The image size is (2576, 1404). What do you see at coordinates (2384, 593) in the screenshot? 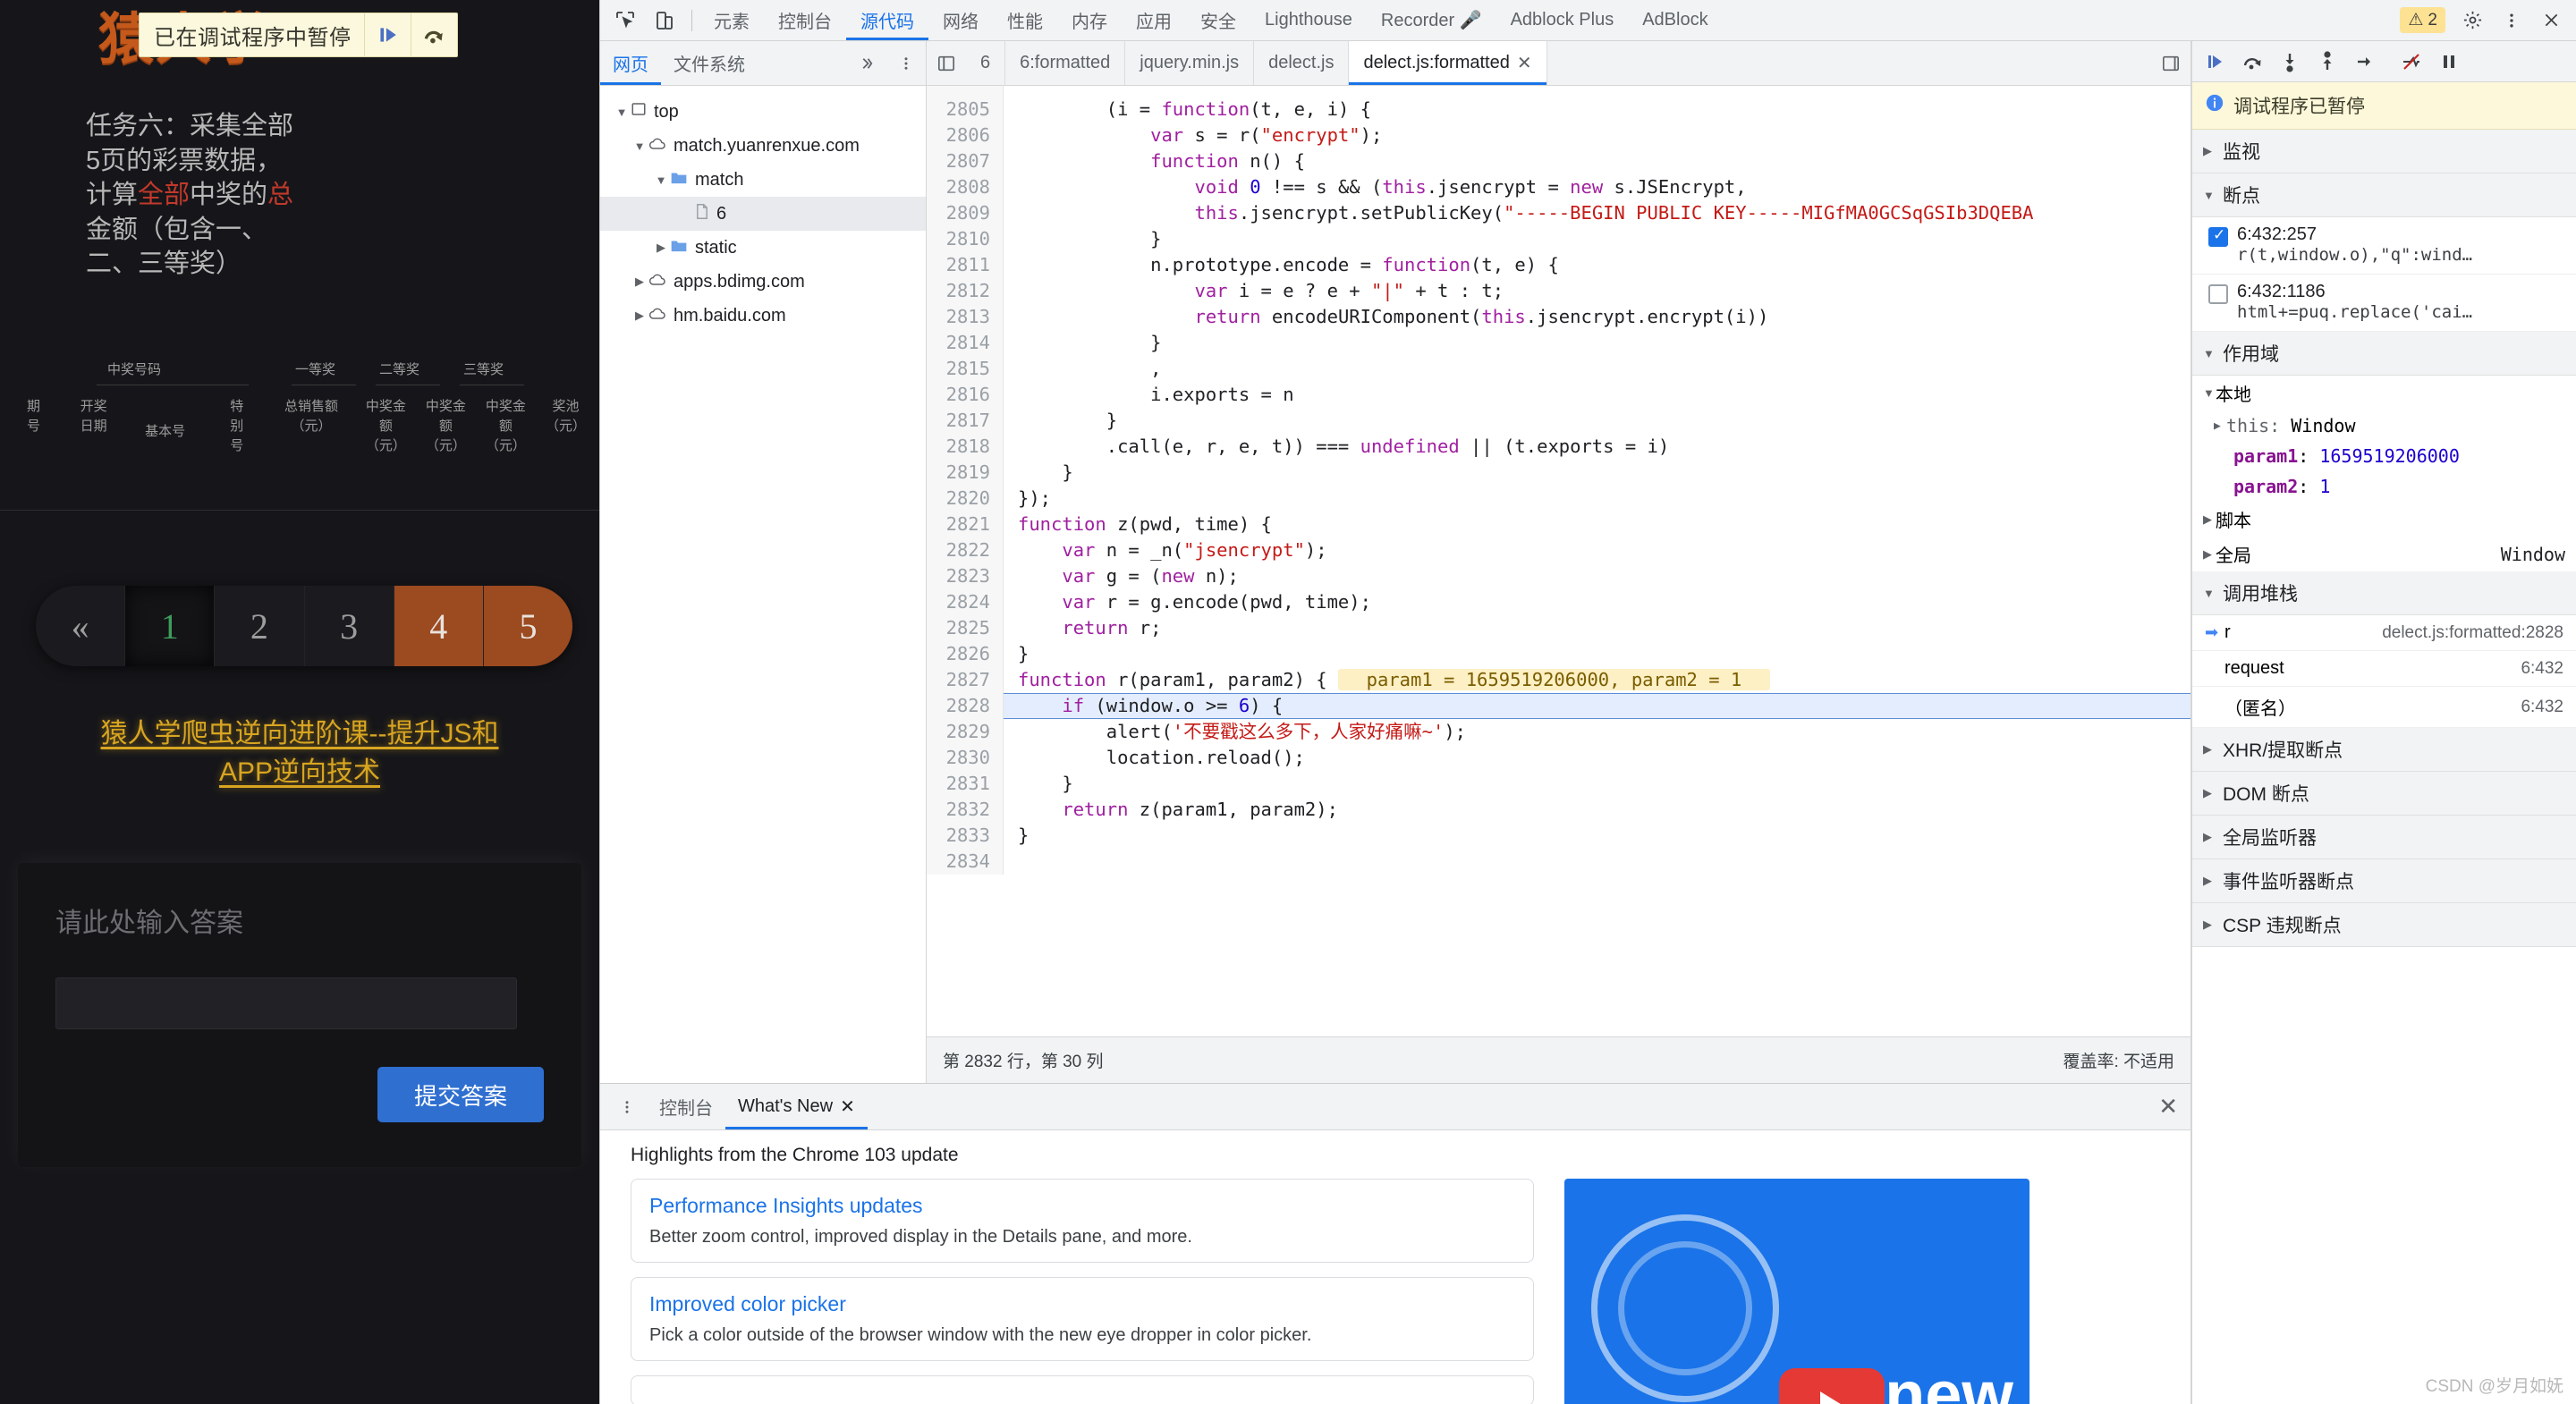
I see `section-callstack: ▼ 调用堆栈` at bounding box center [2384, 593].